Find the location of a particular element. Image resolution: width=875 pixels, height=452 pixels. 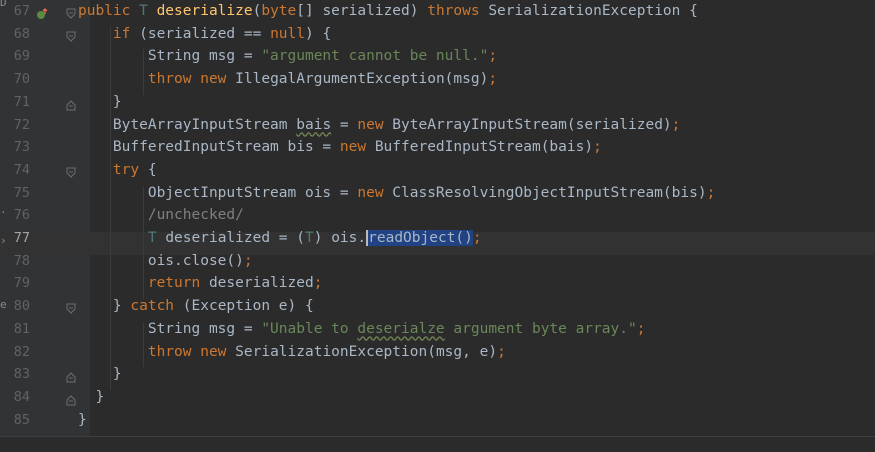

code-token: ObjectInputStream ois = is located at coordinates (218, 192).